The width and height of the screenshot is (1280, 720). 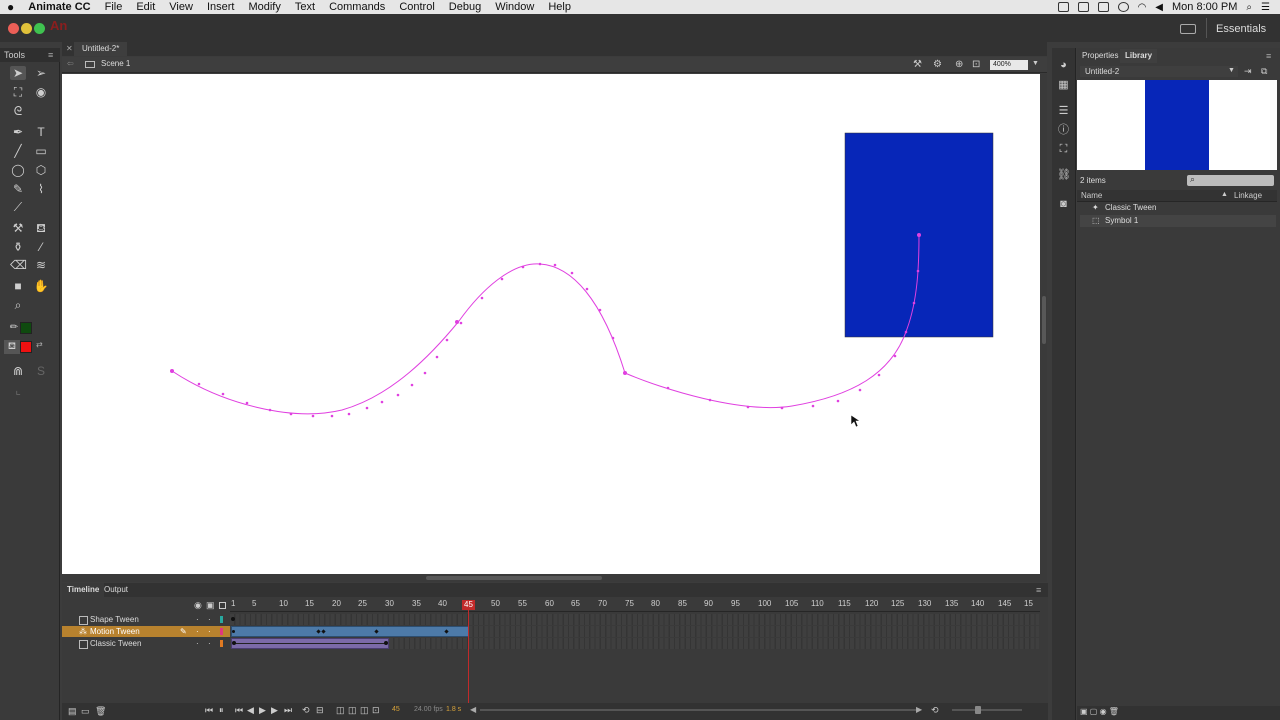 What do you see at coordinates (1063, 85) in the screenshot?
I see `swatches-panel-icon: ▦` at bounding box center [1063, 85].